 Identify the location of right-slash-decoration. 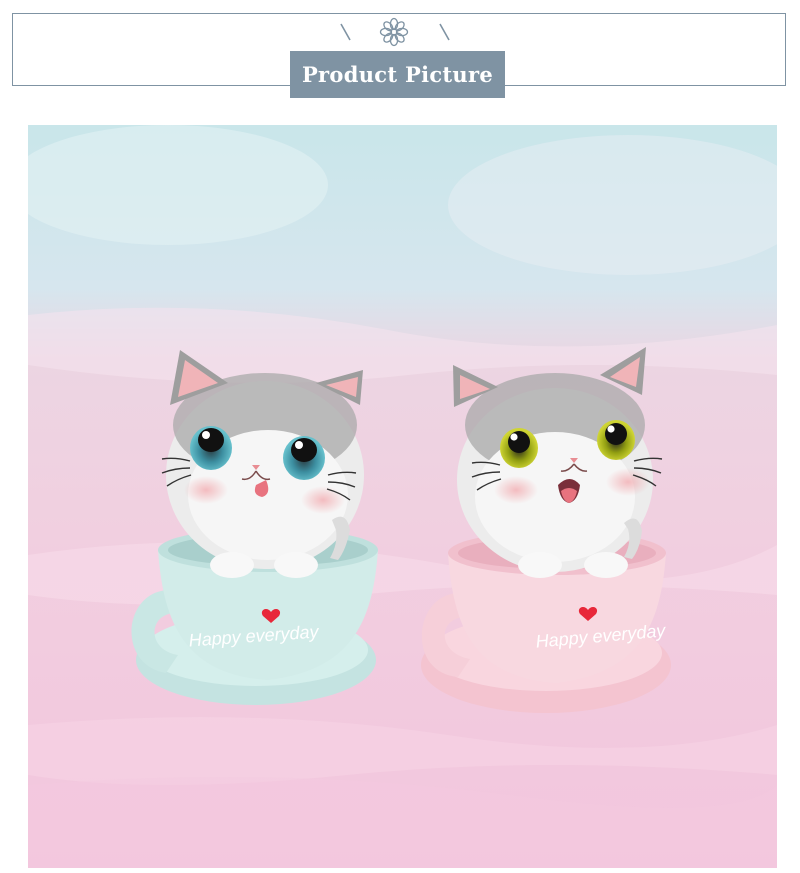
(444, 32).